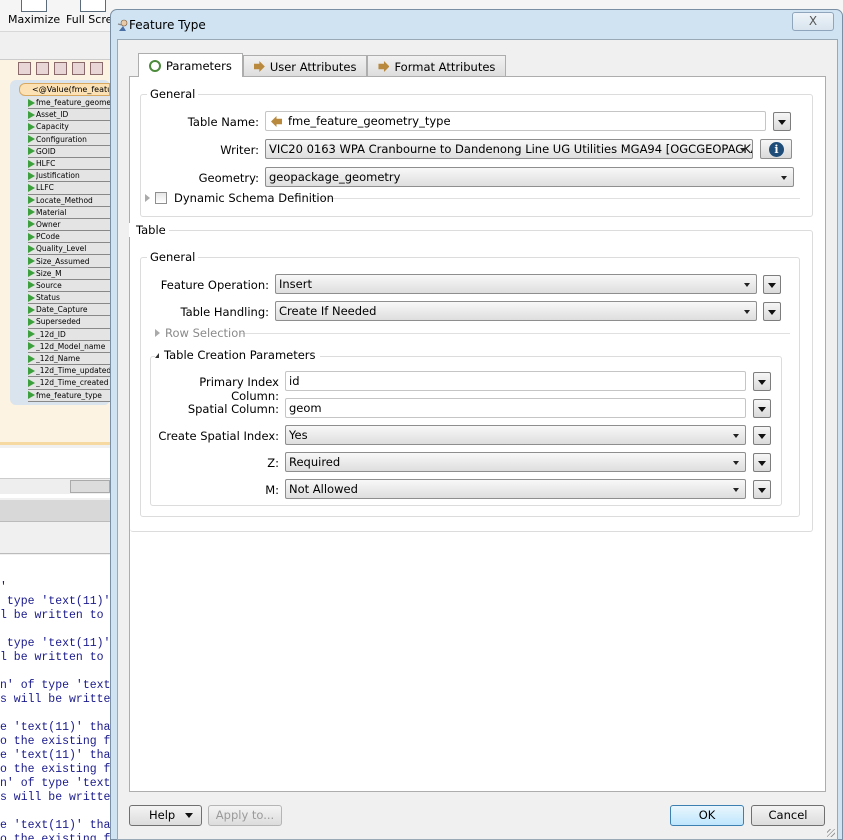  I want to click on z-label: Z:, so click(273, 463).